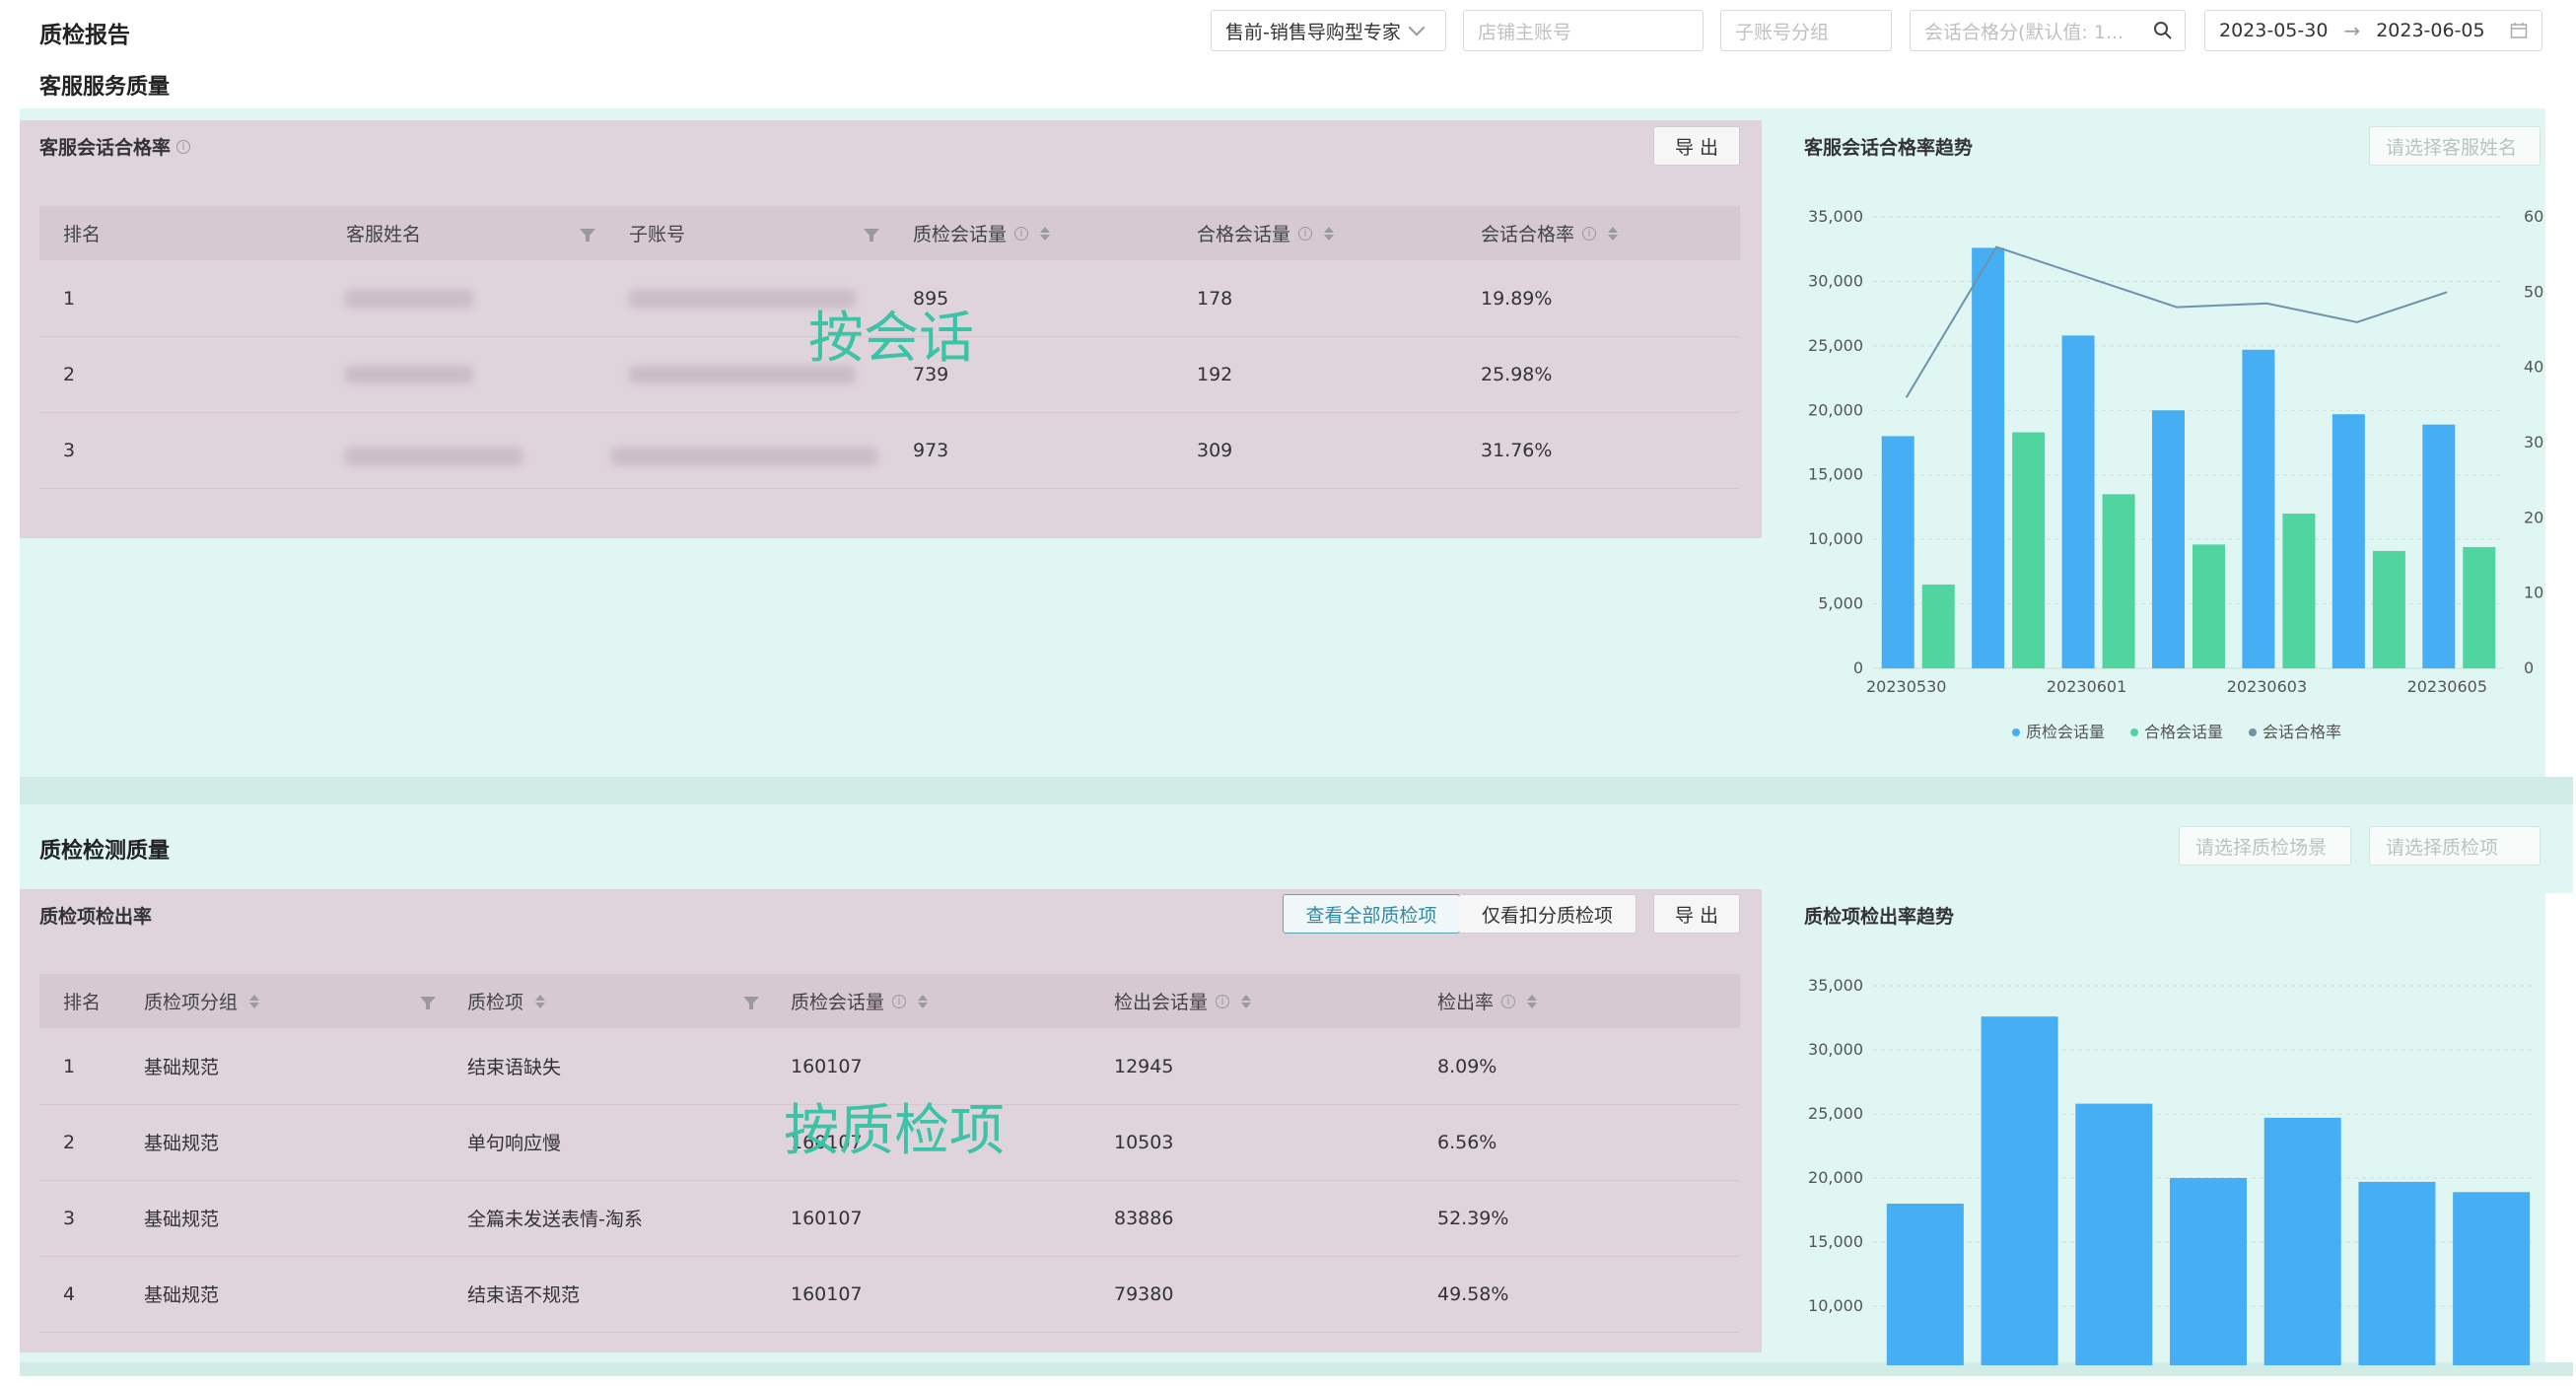 Image resolution: width=2576 pixels, height=1386 pixels. Describe the element at coordinates (2455, 846) in the screenshot. I see `item-select: 请选择质检项` at that location.